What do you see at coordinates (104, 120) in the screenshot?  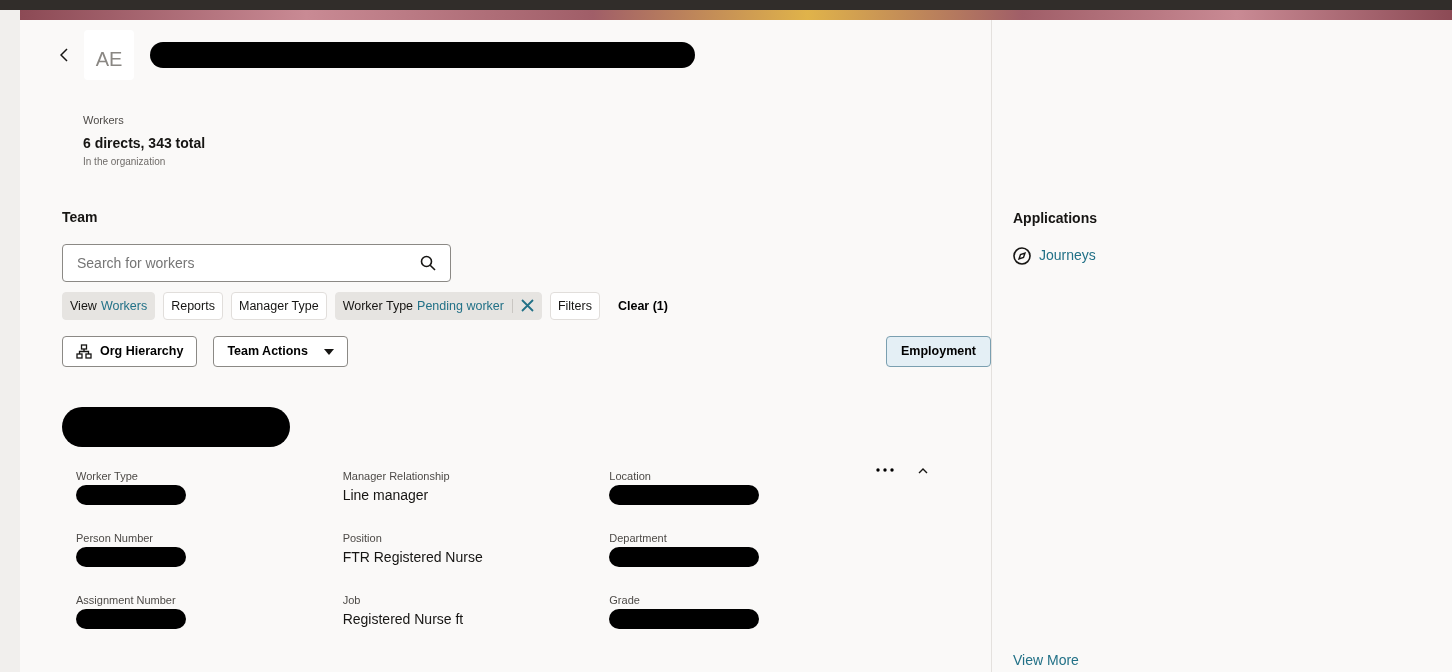 I see `workers-label: Workers` at bounding box center [104, 120].